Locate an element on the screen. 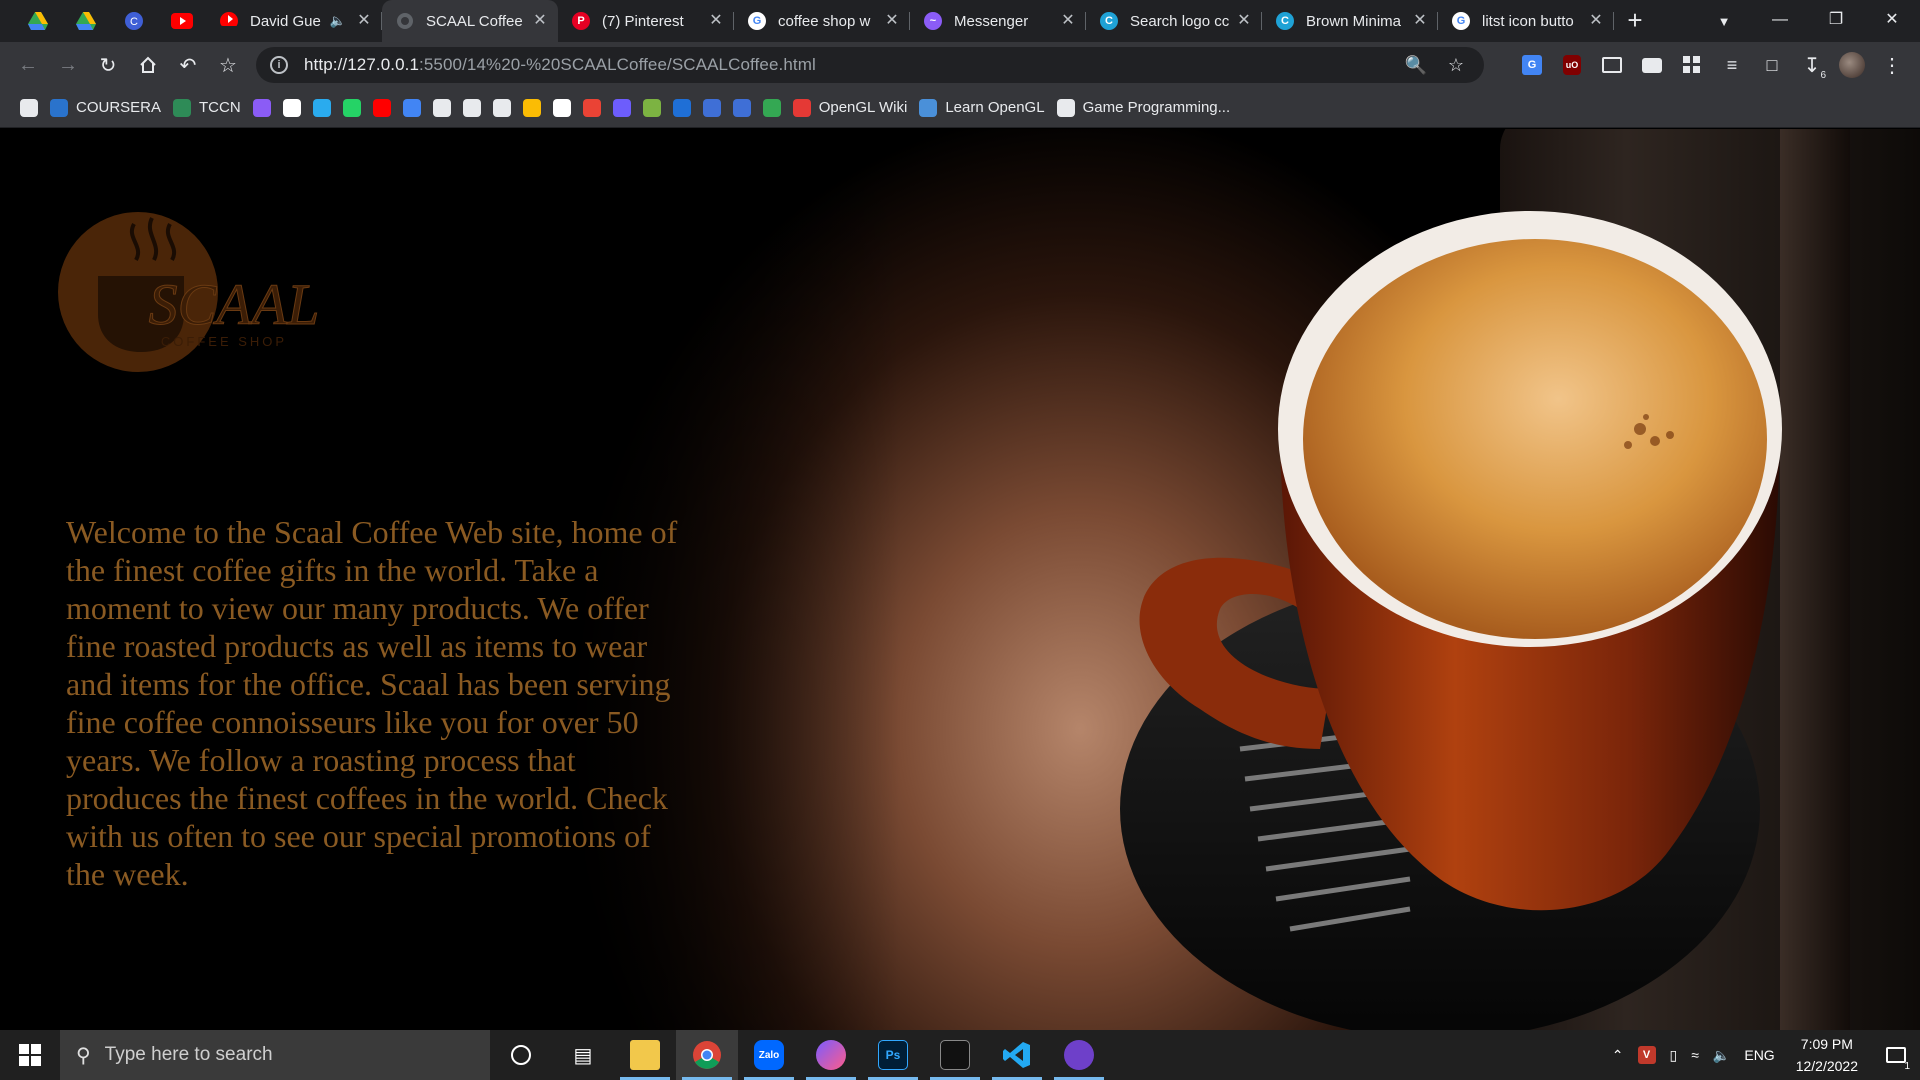 The height and width of the screenshot is (1080, 1920). tab-pinterest: P (7) Pinterest ✕ is located at coordinates (646, 21).